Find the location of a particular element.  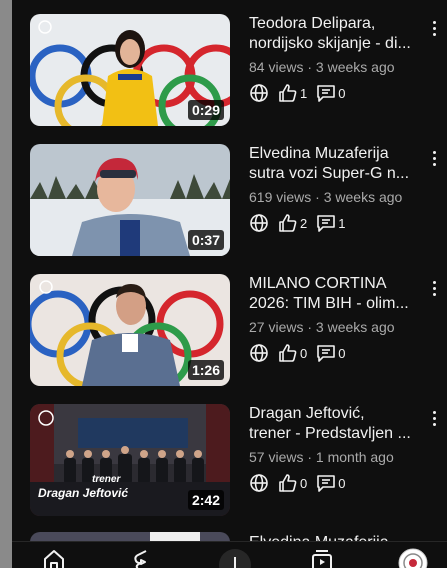

video-duration: 1:26 is located at coordinates (205, 370).